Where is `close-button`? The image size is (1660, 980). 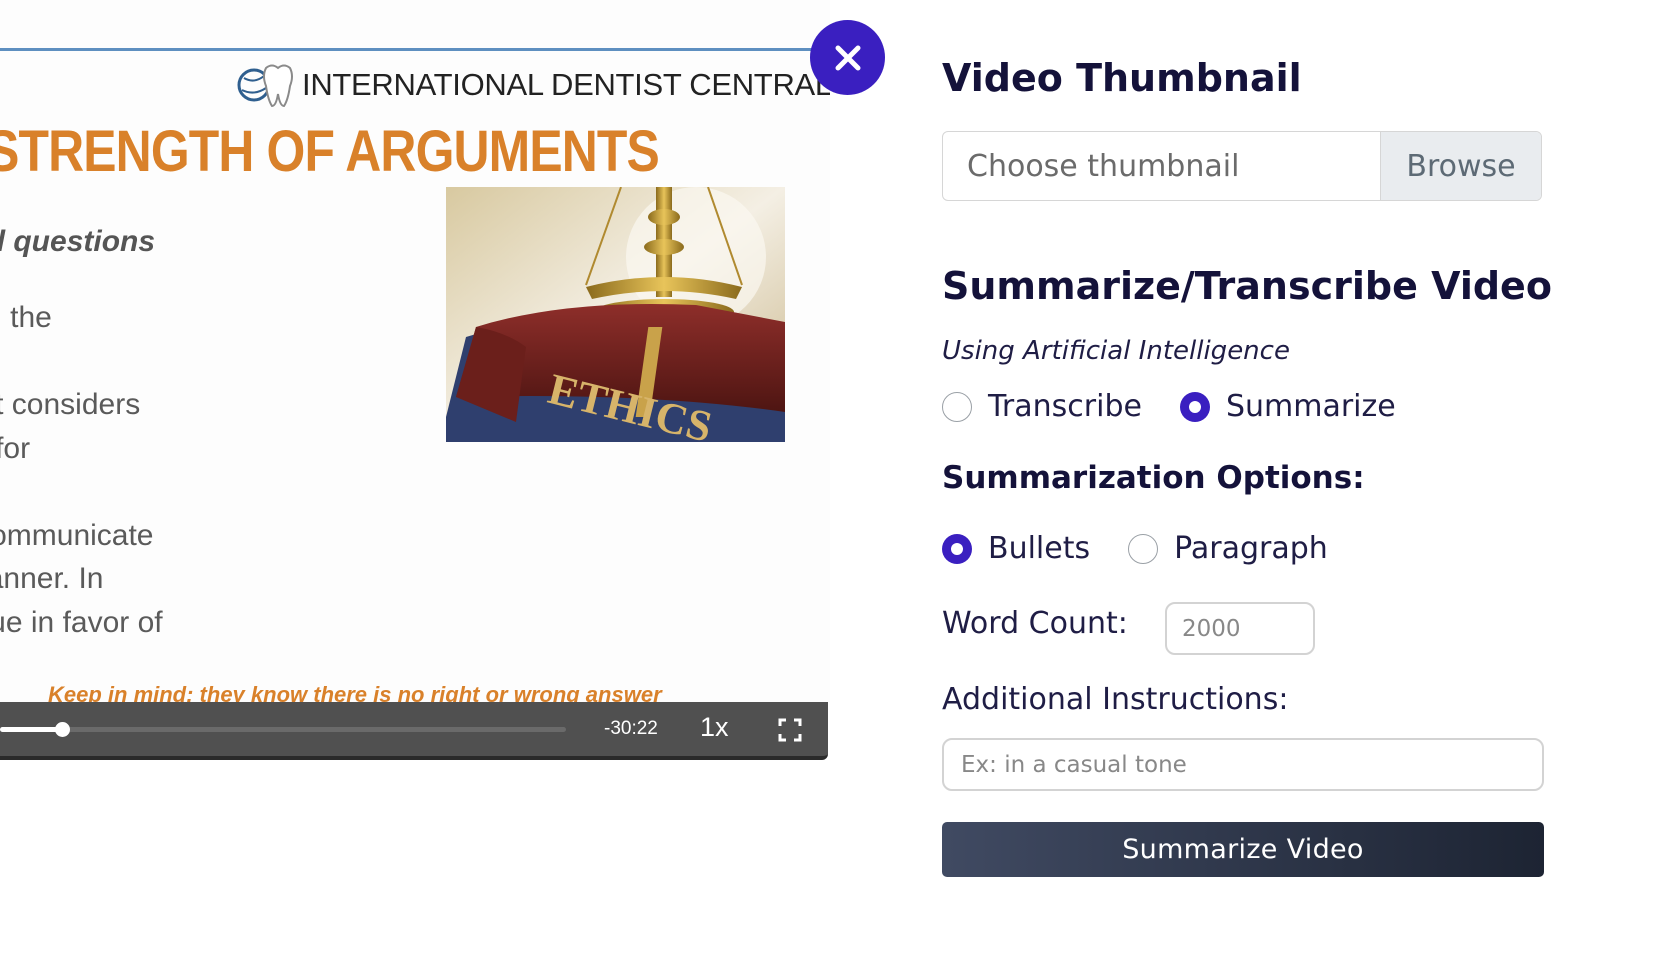
close-button is located at coordinates (847, 57).